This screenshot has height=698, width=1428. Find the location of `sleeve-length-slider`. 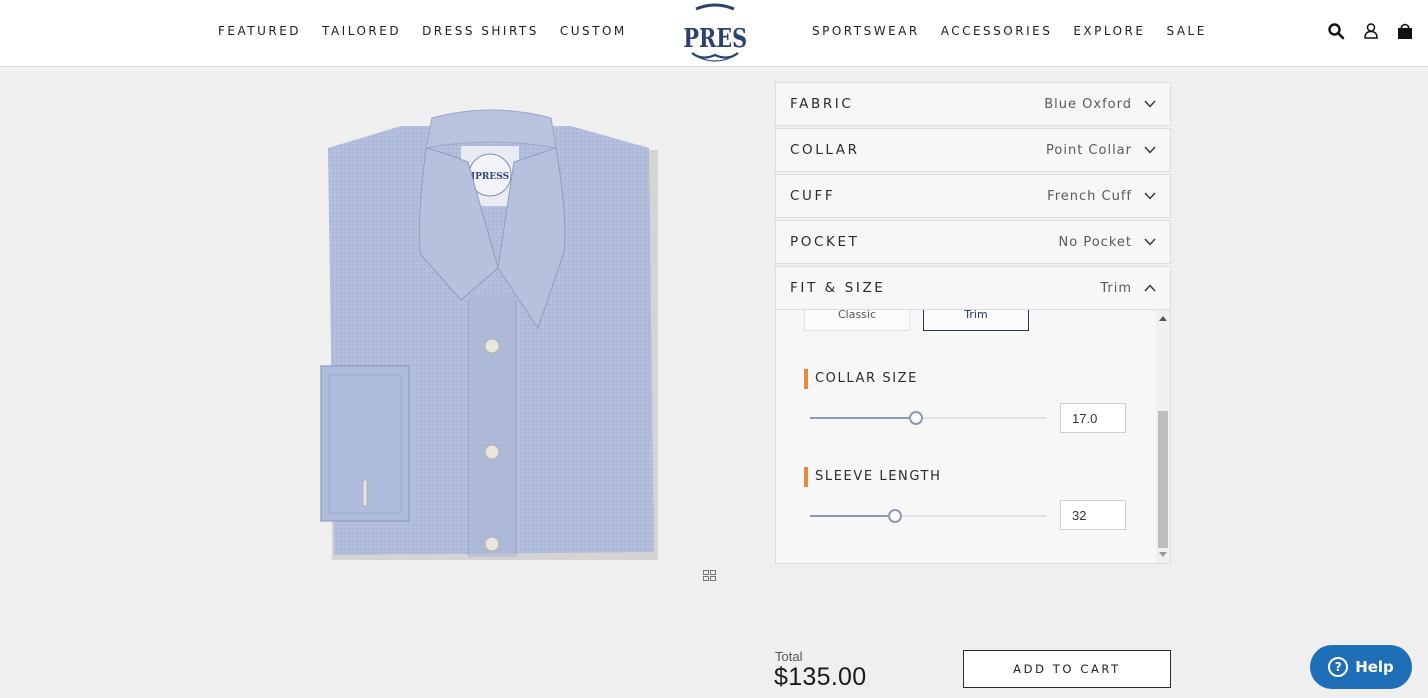

sleeve-length-slider is located at coordinates (928, 516).